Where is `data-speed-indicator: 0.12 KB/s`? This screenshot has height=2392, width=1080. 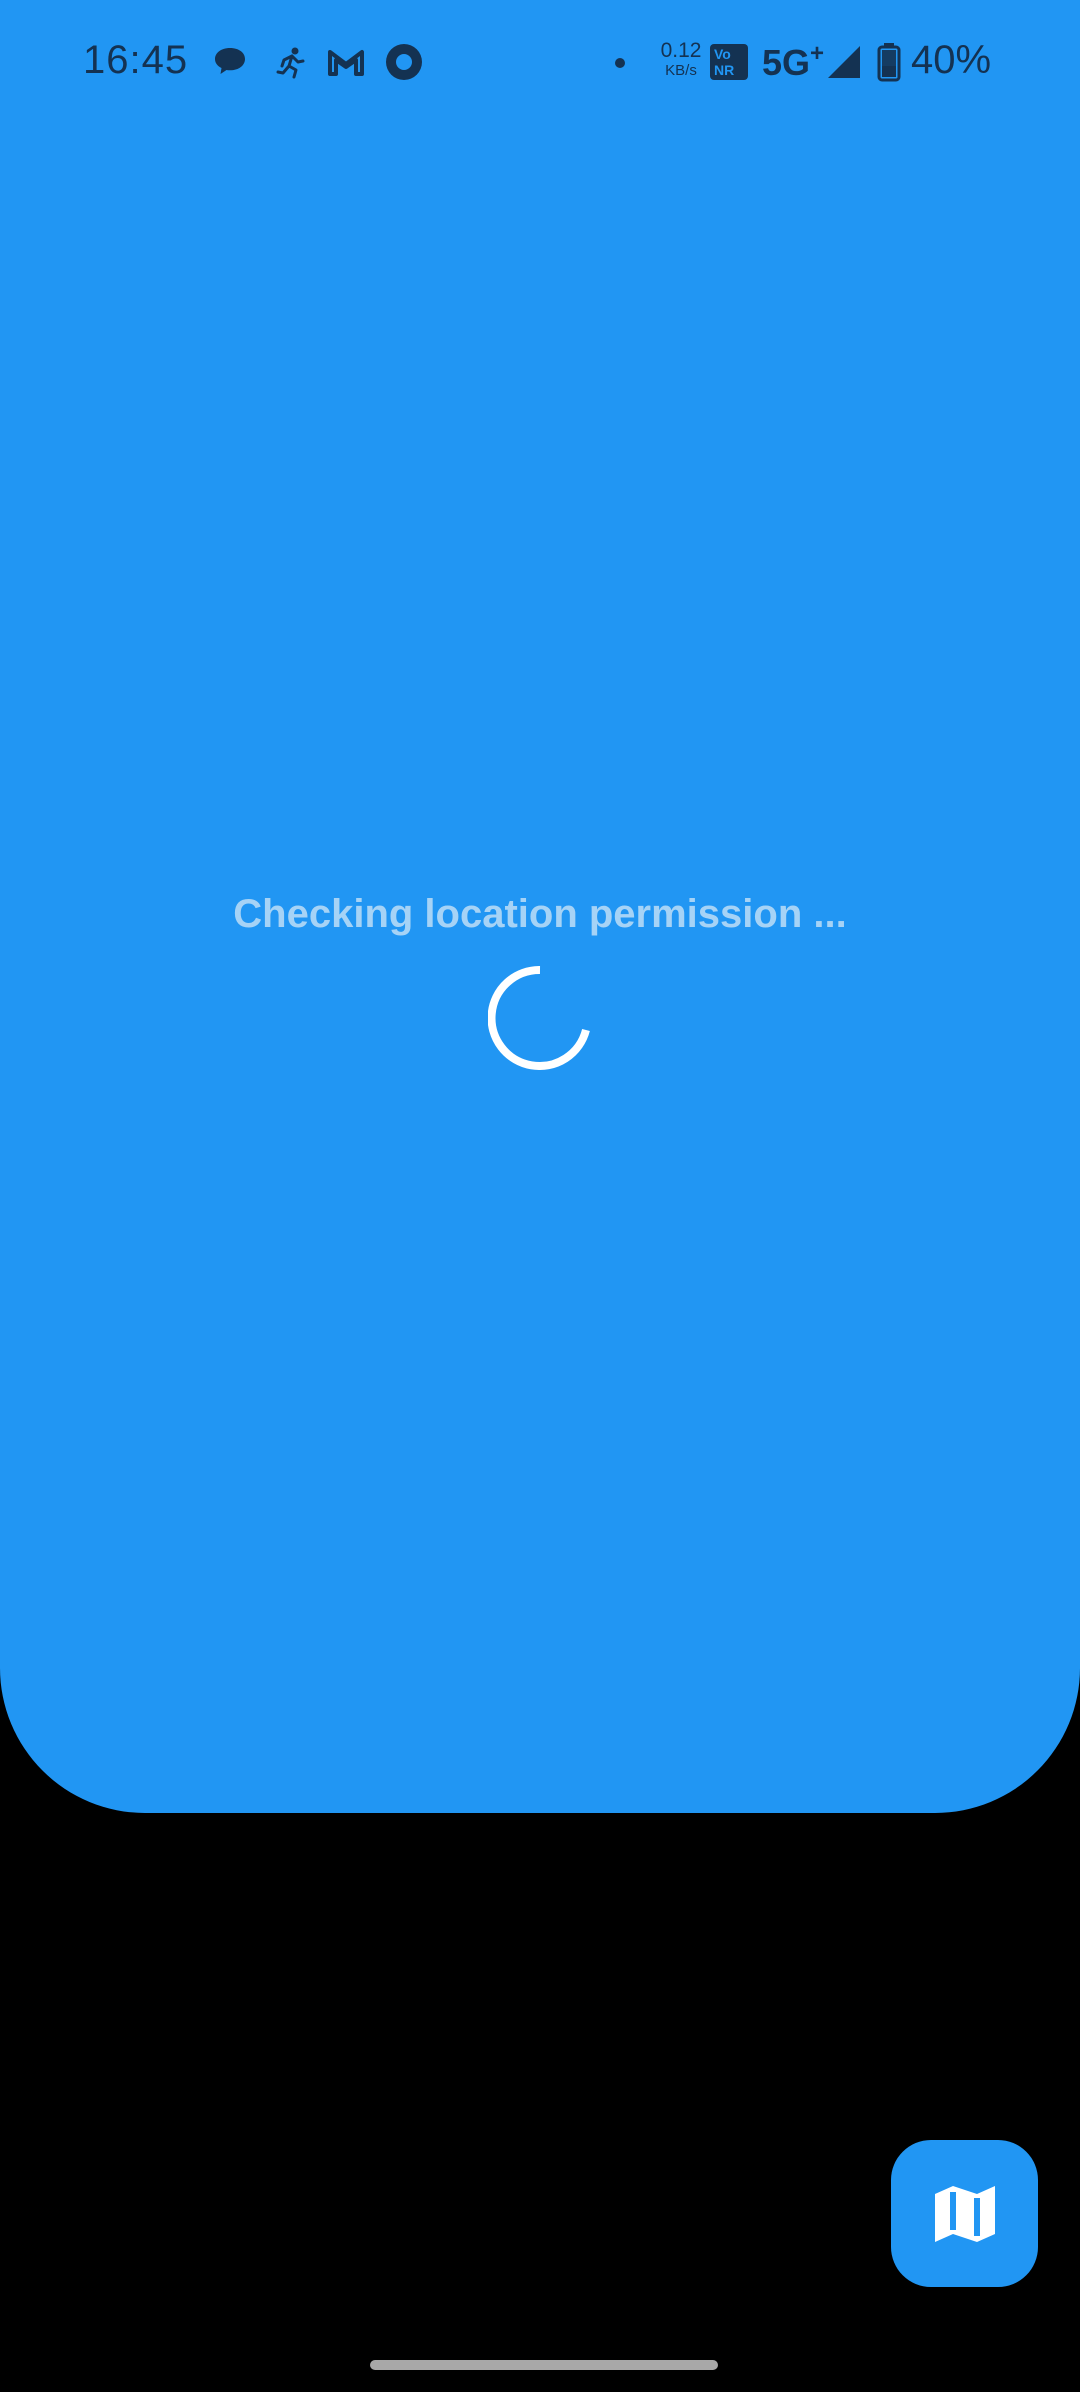
data-speed-indicator: 0.12 KB/s is located at coordinates (681, 59).